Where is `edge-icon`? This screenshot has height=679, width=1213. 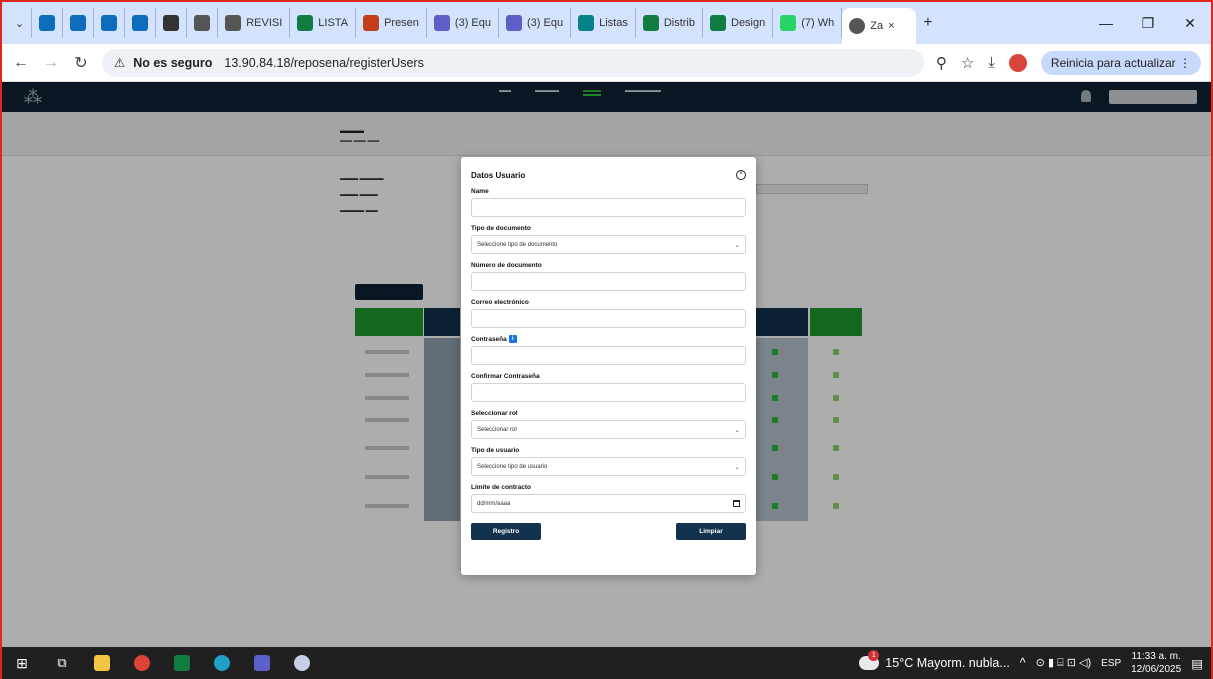
edge-icon is located at coordinates (222, 663).